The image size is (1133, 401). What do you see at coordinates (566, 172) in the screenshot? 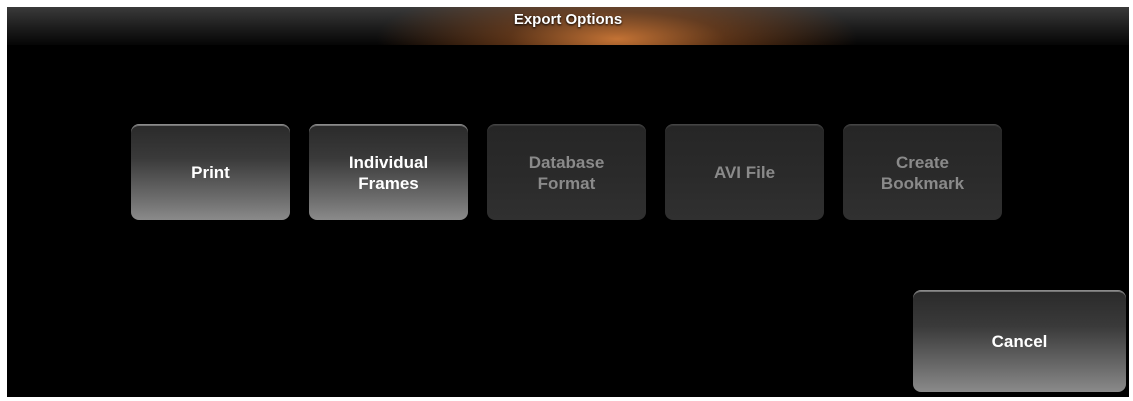
I see `database-format-button: Database Format` at bounding box center [566, 172].